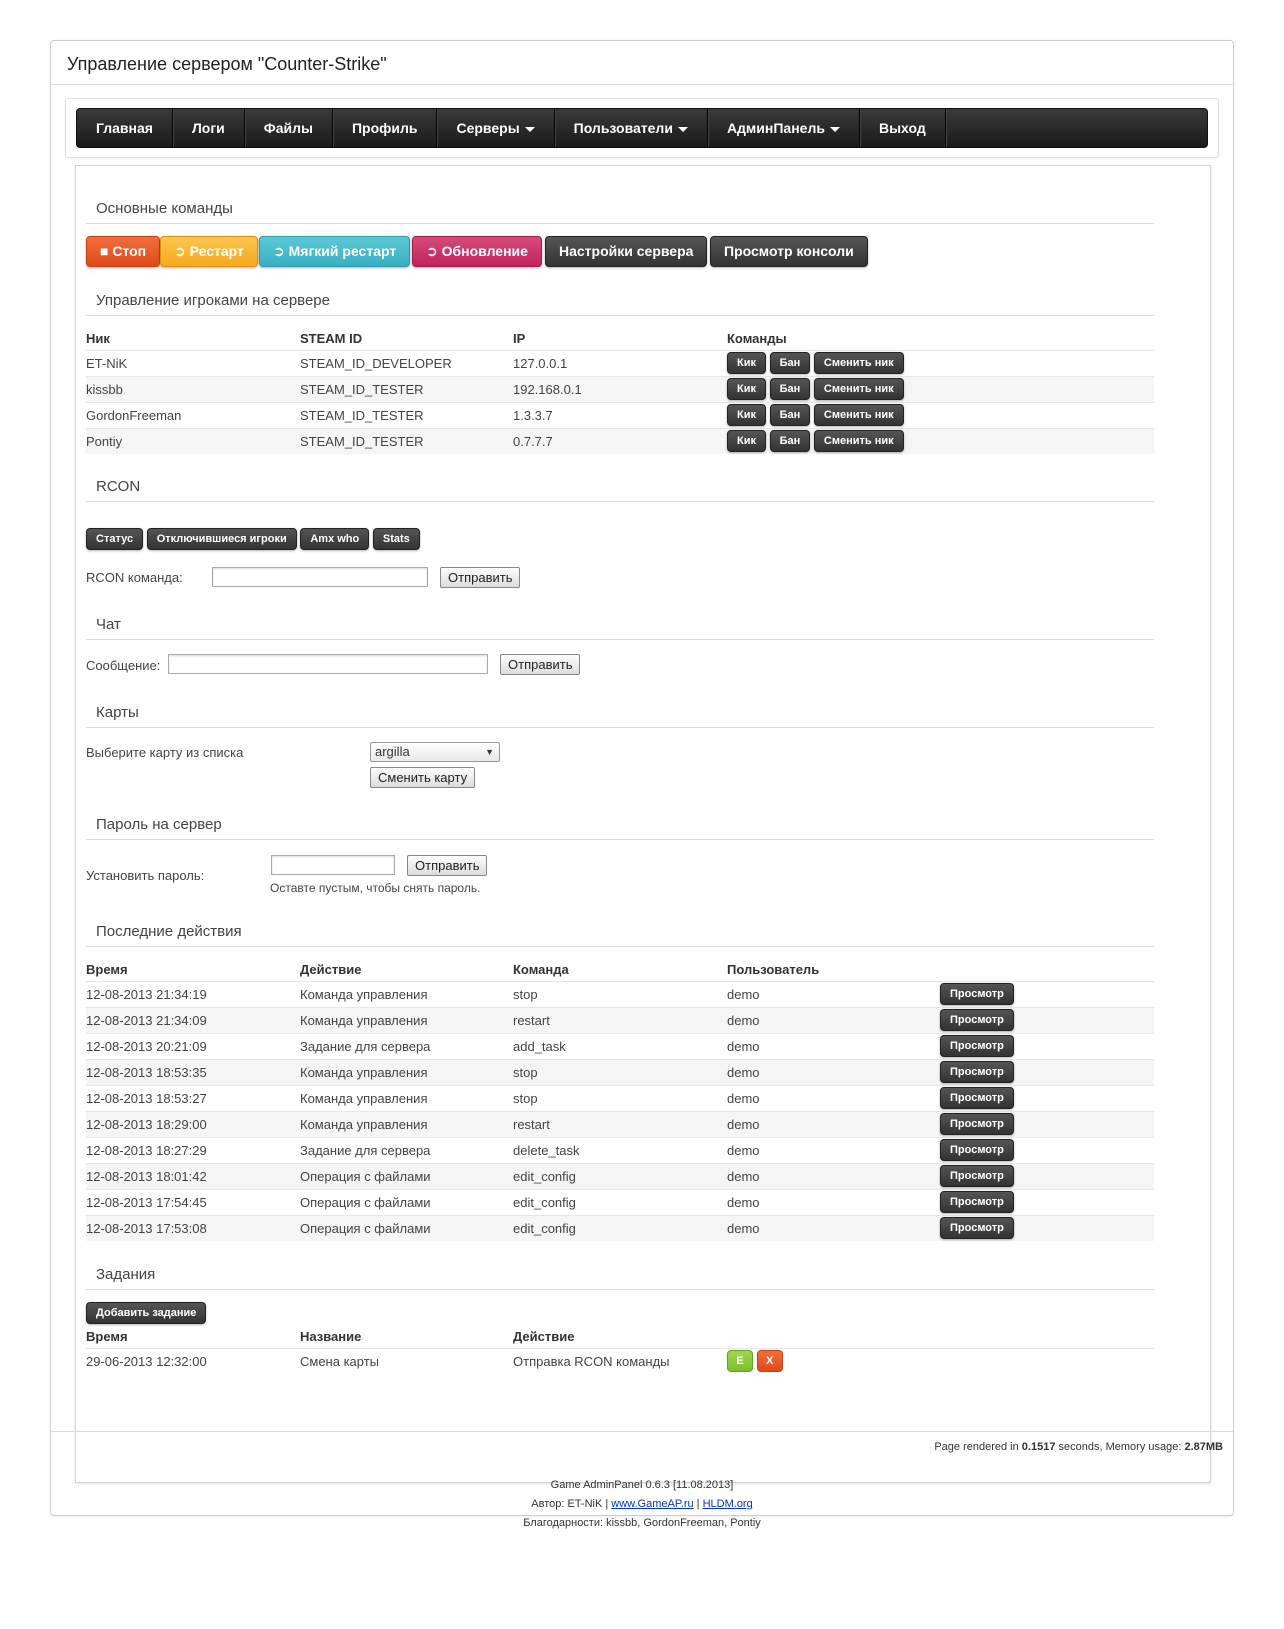 Image resolution: width=1284 pixels, height=1629 pixels. Describe the element at coordinates (193, 1045) in the screenshot. I see `action-time: 12-08-2013 20:21:09` at that location.